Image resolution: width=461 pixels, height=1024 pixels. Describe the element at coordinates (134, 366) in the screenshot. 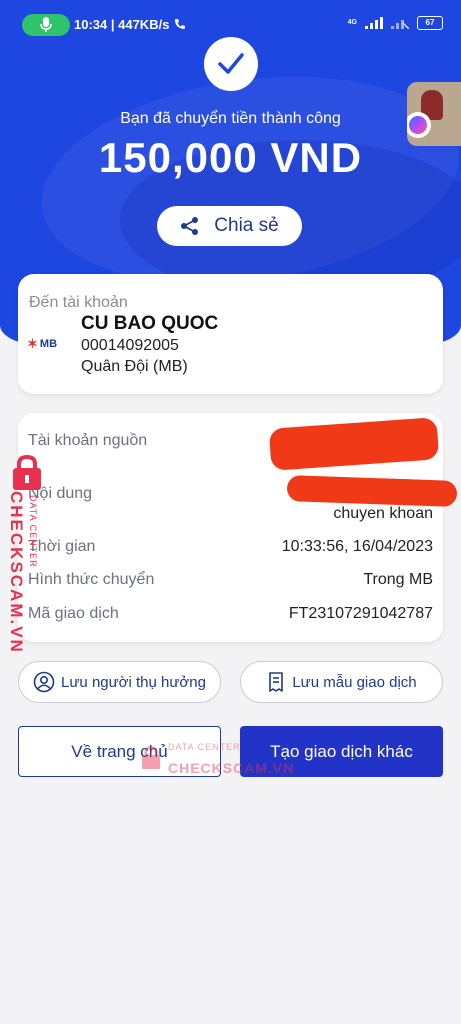

I see `recipient-bank: Quân Đội (MB)` at that location.